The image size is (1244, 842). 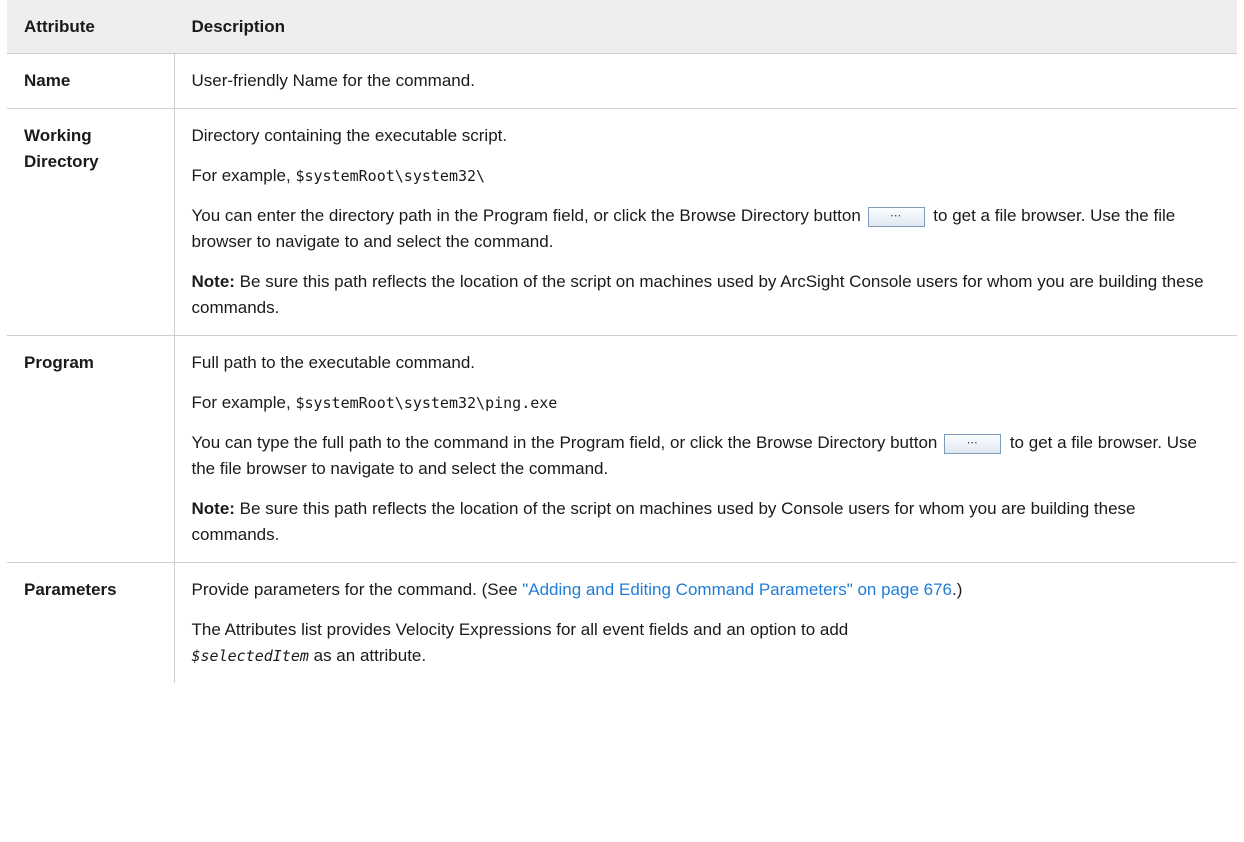 I want to click on prog-note-label: Note:, so click(x=213, y=508).